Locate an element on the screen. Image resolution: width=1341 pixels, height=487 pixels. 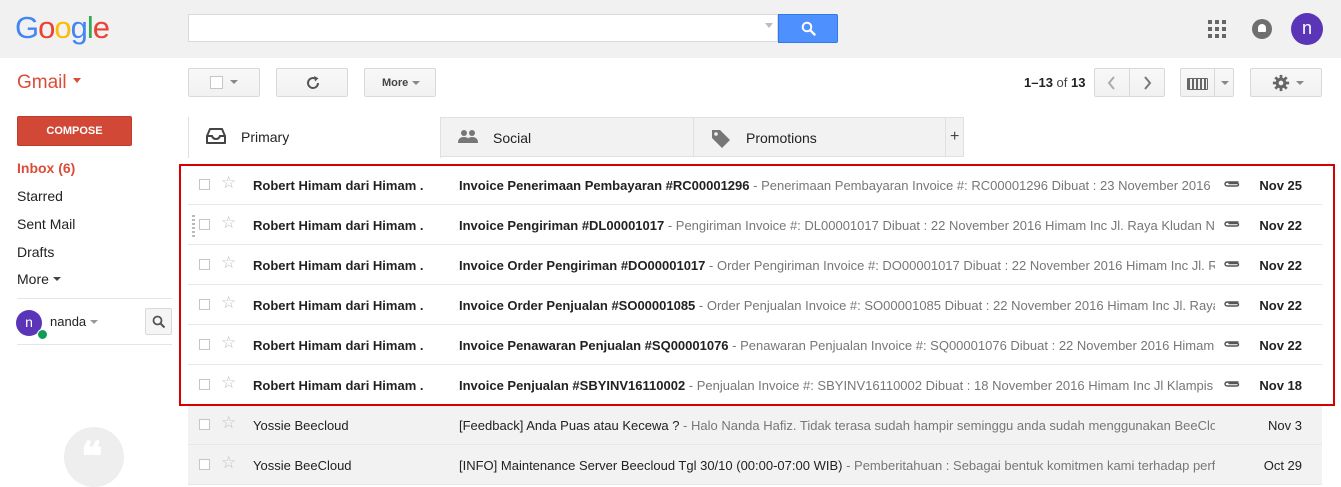
top-header: Google n is located at coordinates (670, 29).